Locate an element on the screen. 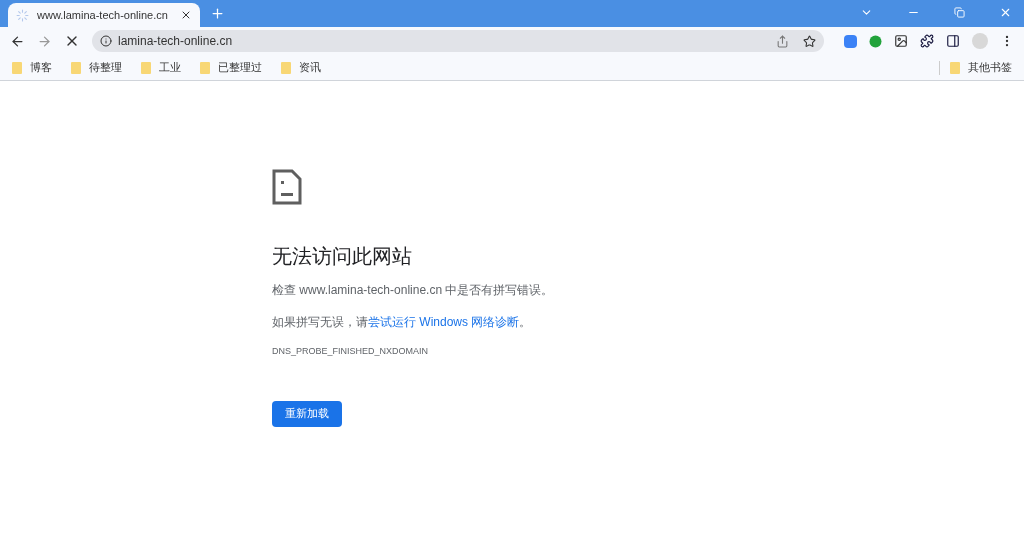 This screenshot has width=1024, height=544. address-bar: lamina-tech-online.cn is located at coordinates (458, 41).